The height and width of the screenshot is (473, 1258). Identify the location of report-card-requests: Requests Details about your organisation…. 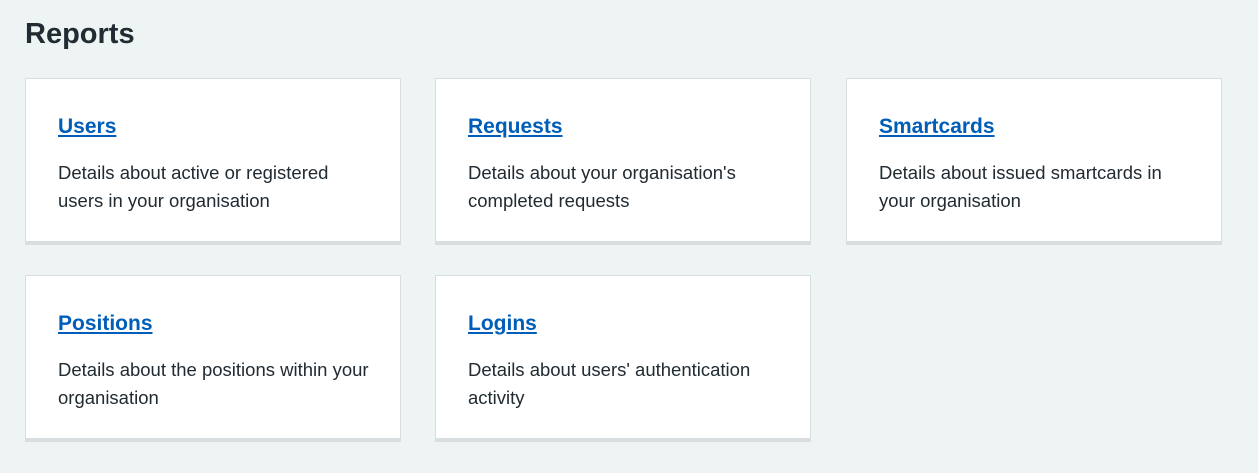
(623, 161).